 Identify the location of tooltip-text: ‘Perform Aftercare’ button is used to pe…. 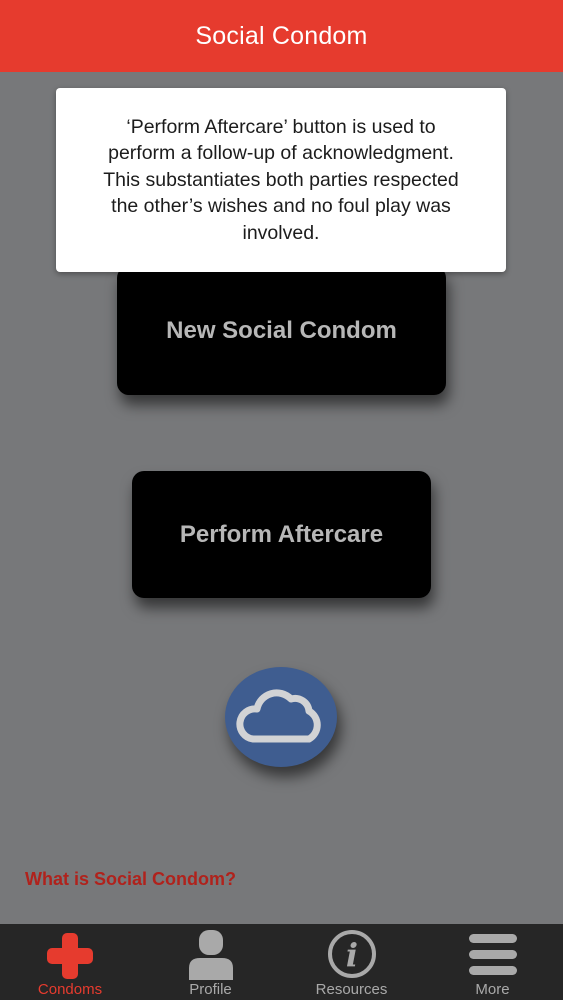
(281, 180).